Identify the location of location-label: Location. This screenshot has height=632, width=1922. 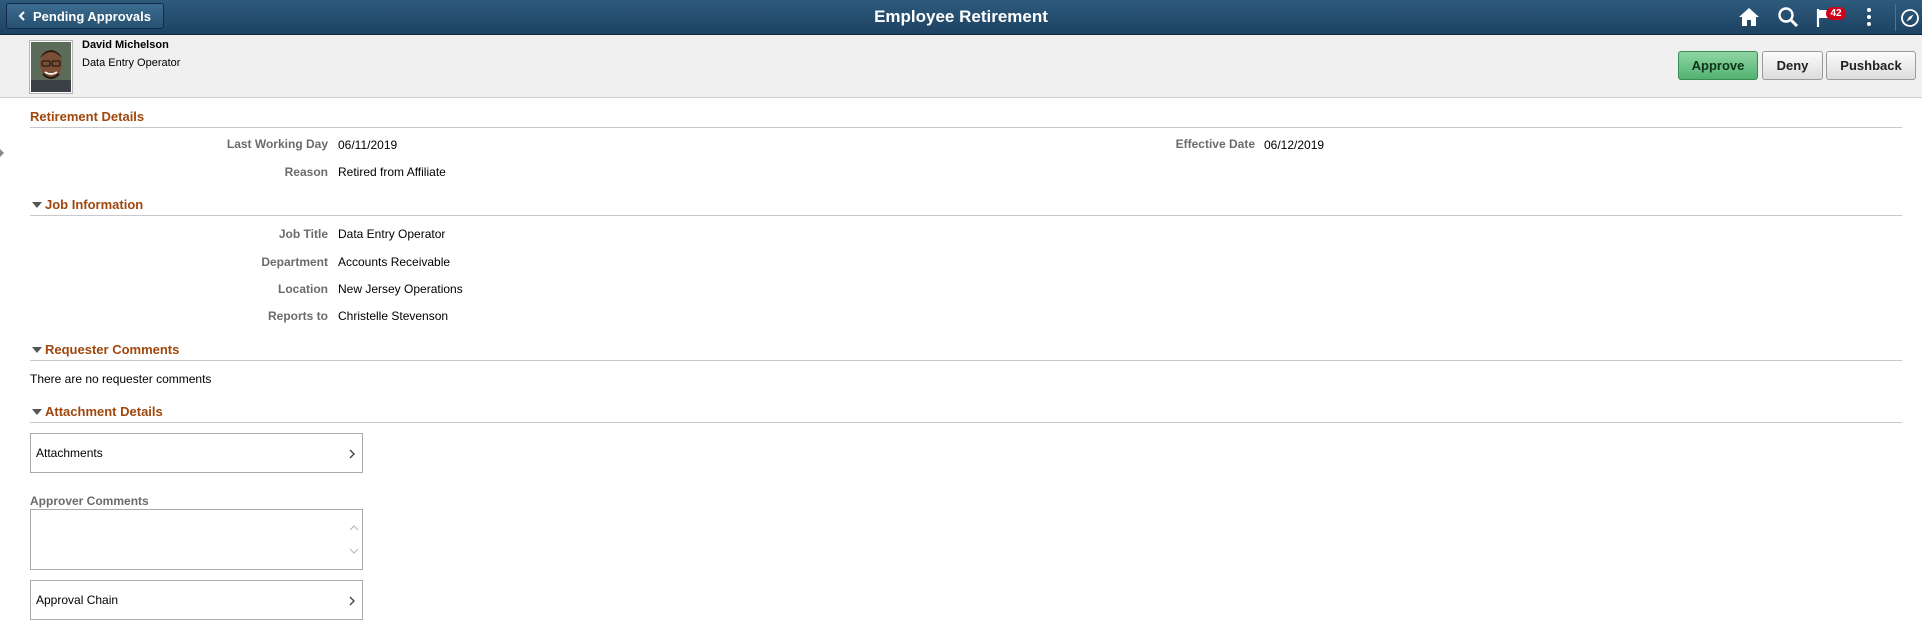
(303, 289).